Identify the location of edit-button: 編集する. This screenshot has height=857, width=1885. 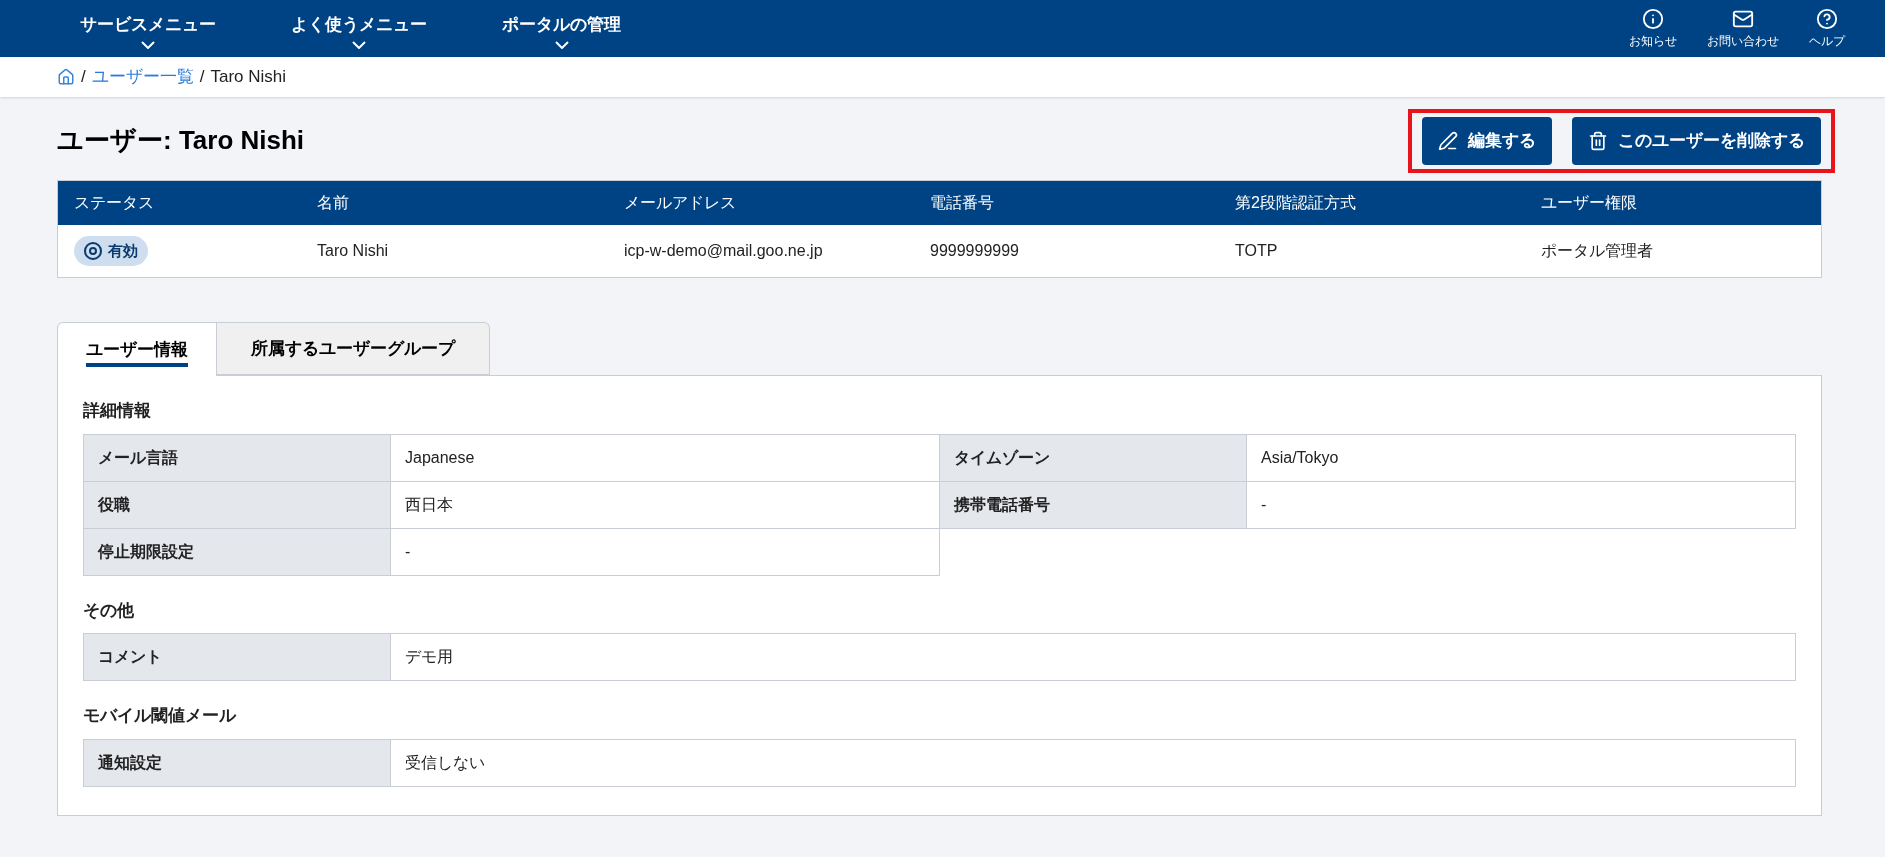
(1487, 140).